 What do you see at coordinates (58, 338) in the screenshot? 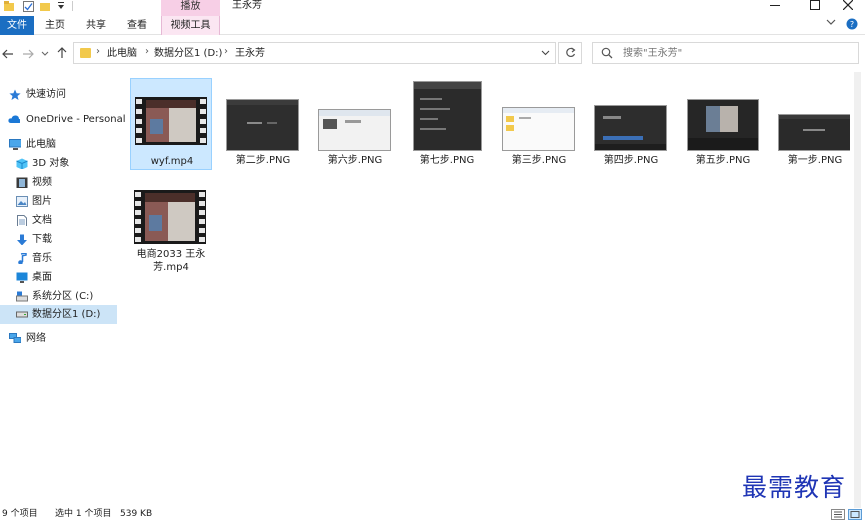
I see `sidebar-item-network: 网络` at bounding box center [58, 338].